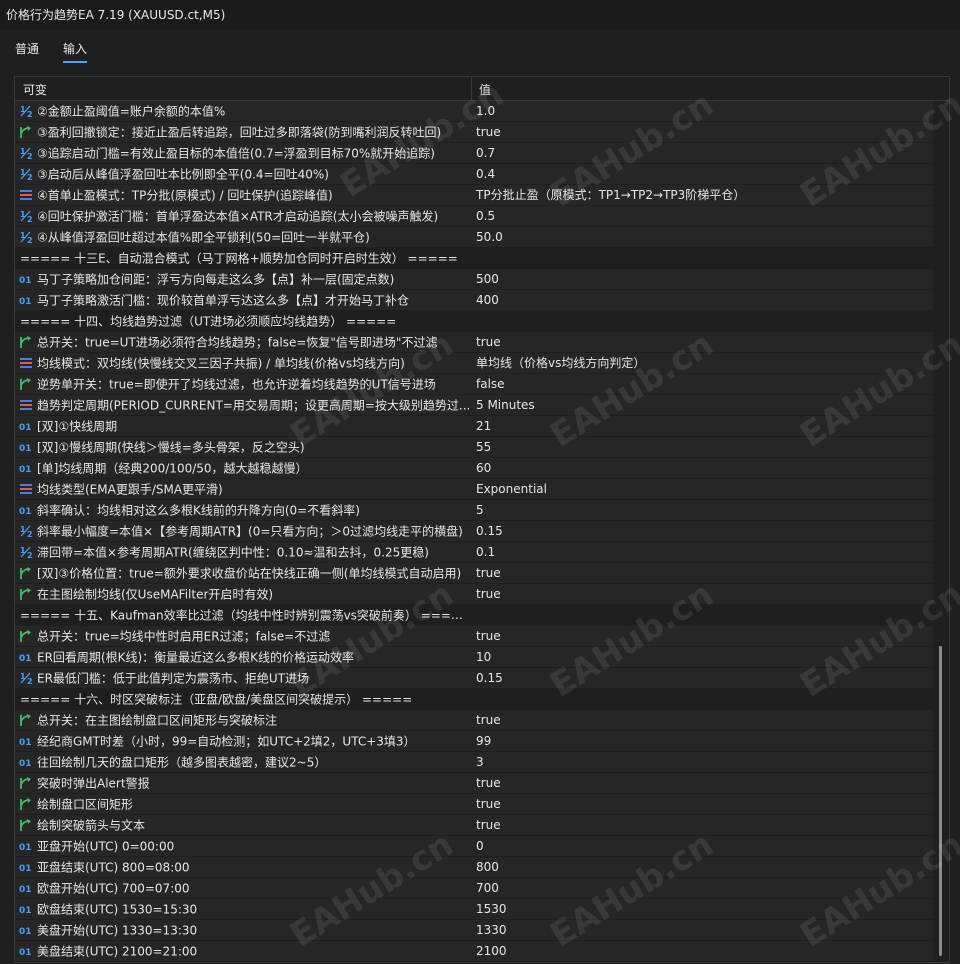  Describe the element at coordinates (702, 930) in the screenshot. I see `parameter-value: 1330` at that location.